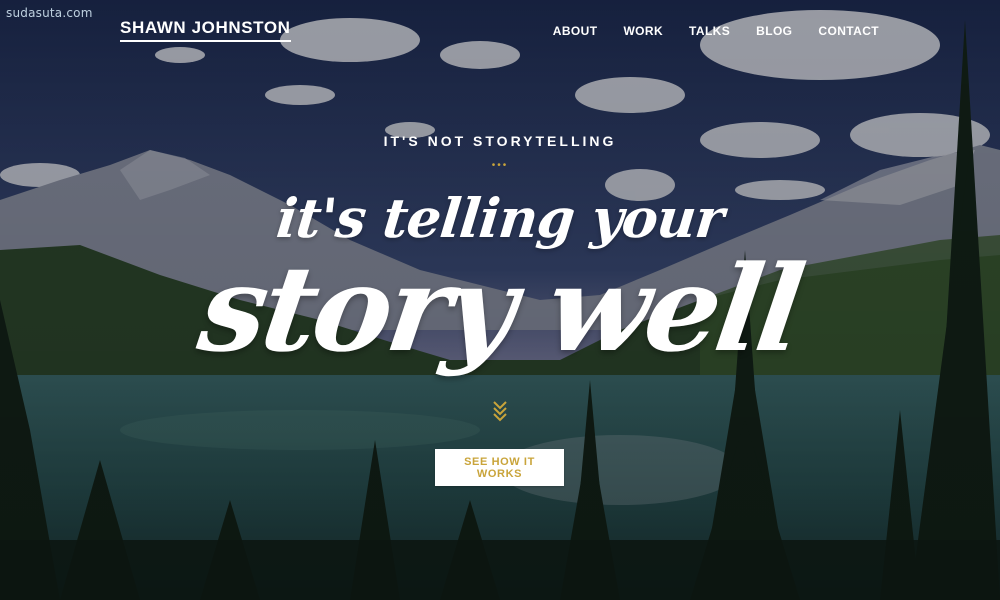 This screenshot has height=600, width=1000. I want to click on see-how-it-works-button: SEE HOW IT WORKS, so click(499, 467).